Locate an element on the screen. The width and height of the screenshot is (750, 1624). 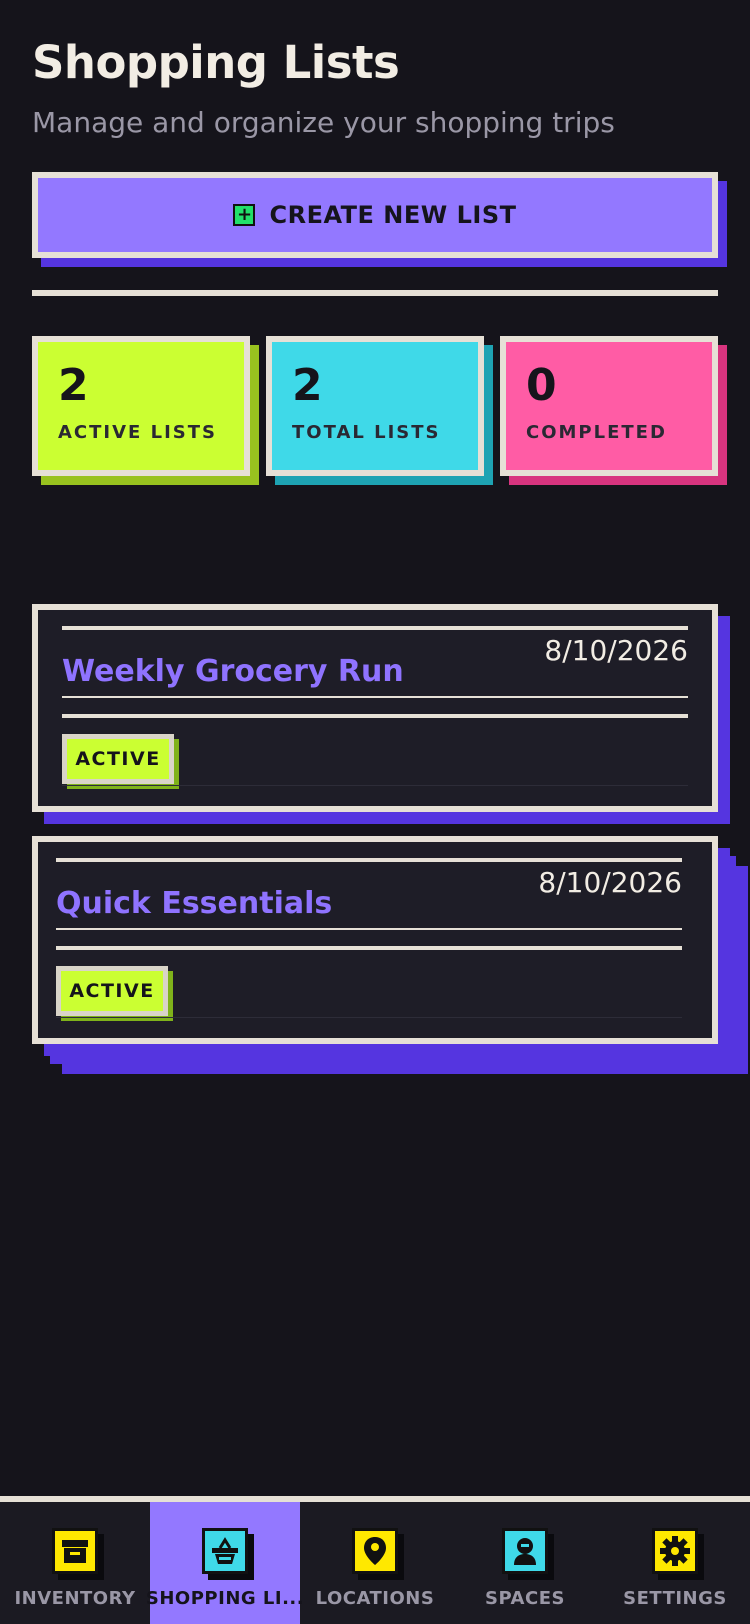
page-title: Shopping Lists is located at coordinates (216, 62).